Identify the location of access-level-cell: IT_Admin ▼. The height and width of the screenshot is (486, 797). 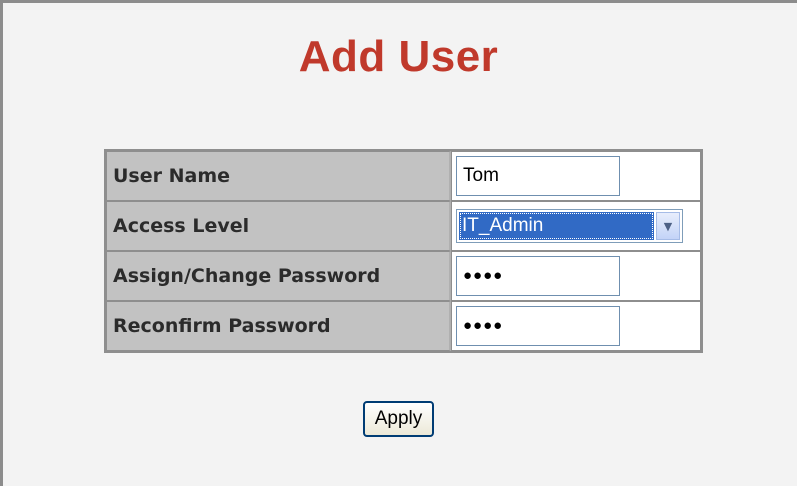
(576, 226).